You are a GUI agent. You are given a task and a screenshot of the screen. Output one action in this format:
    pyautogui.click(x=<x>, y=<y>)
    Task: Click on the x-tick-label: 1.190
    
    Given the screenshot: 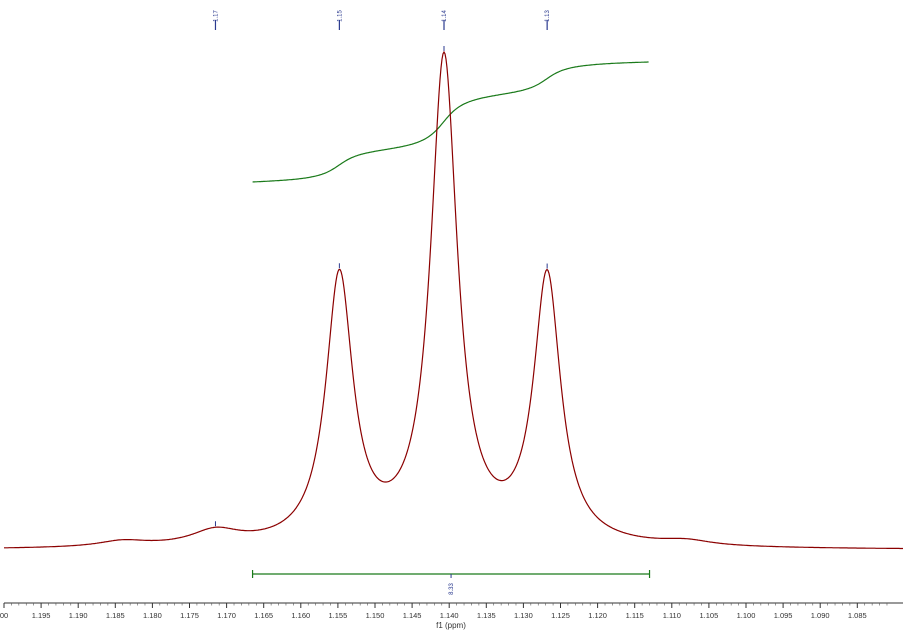 What is the action you would take?
    pyautogui.click(x=78, y=615)
    